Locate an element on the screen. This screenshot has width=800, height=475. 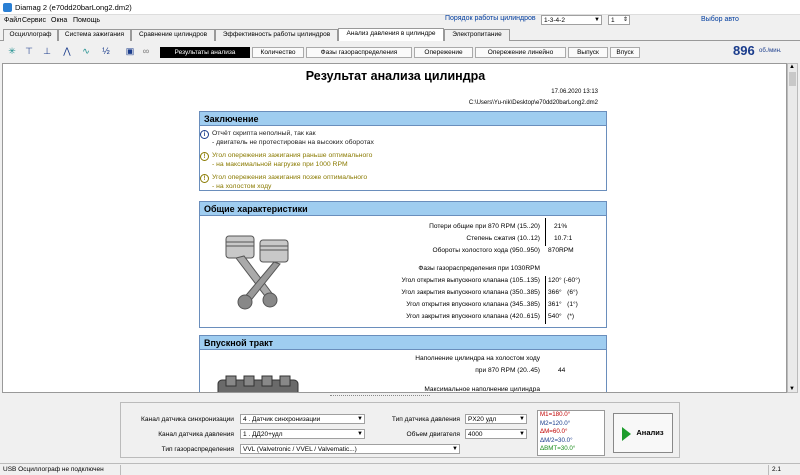
tab-cylinder-compare: Сравнение цилиндров is located at coordinates (173, 35).